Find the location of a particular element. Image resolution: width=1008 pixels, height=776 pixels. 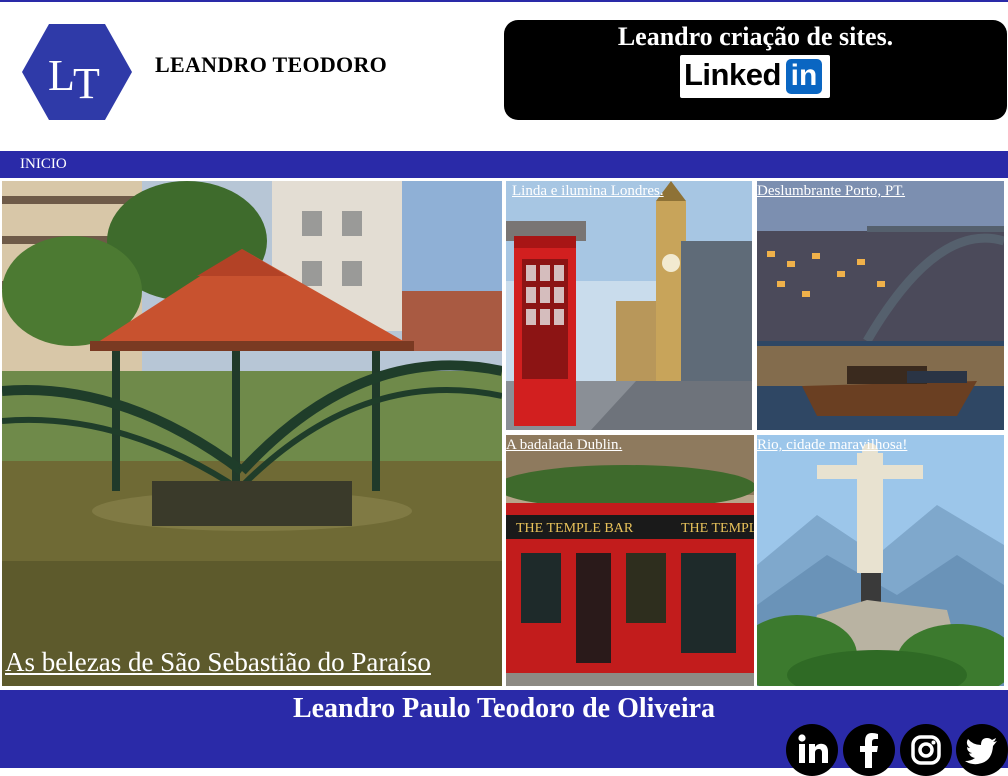

svg-text: THE TEMPLE is located at coordinates (717, 528).